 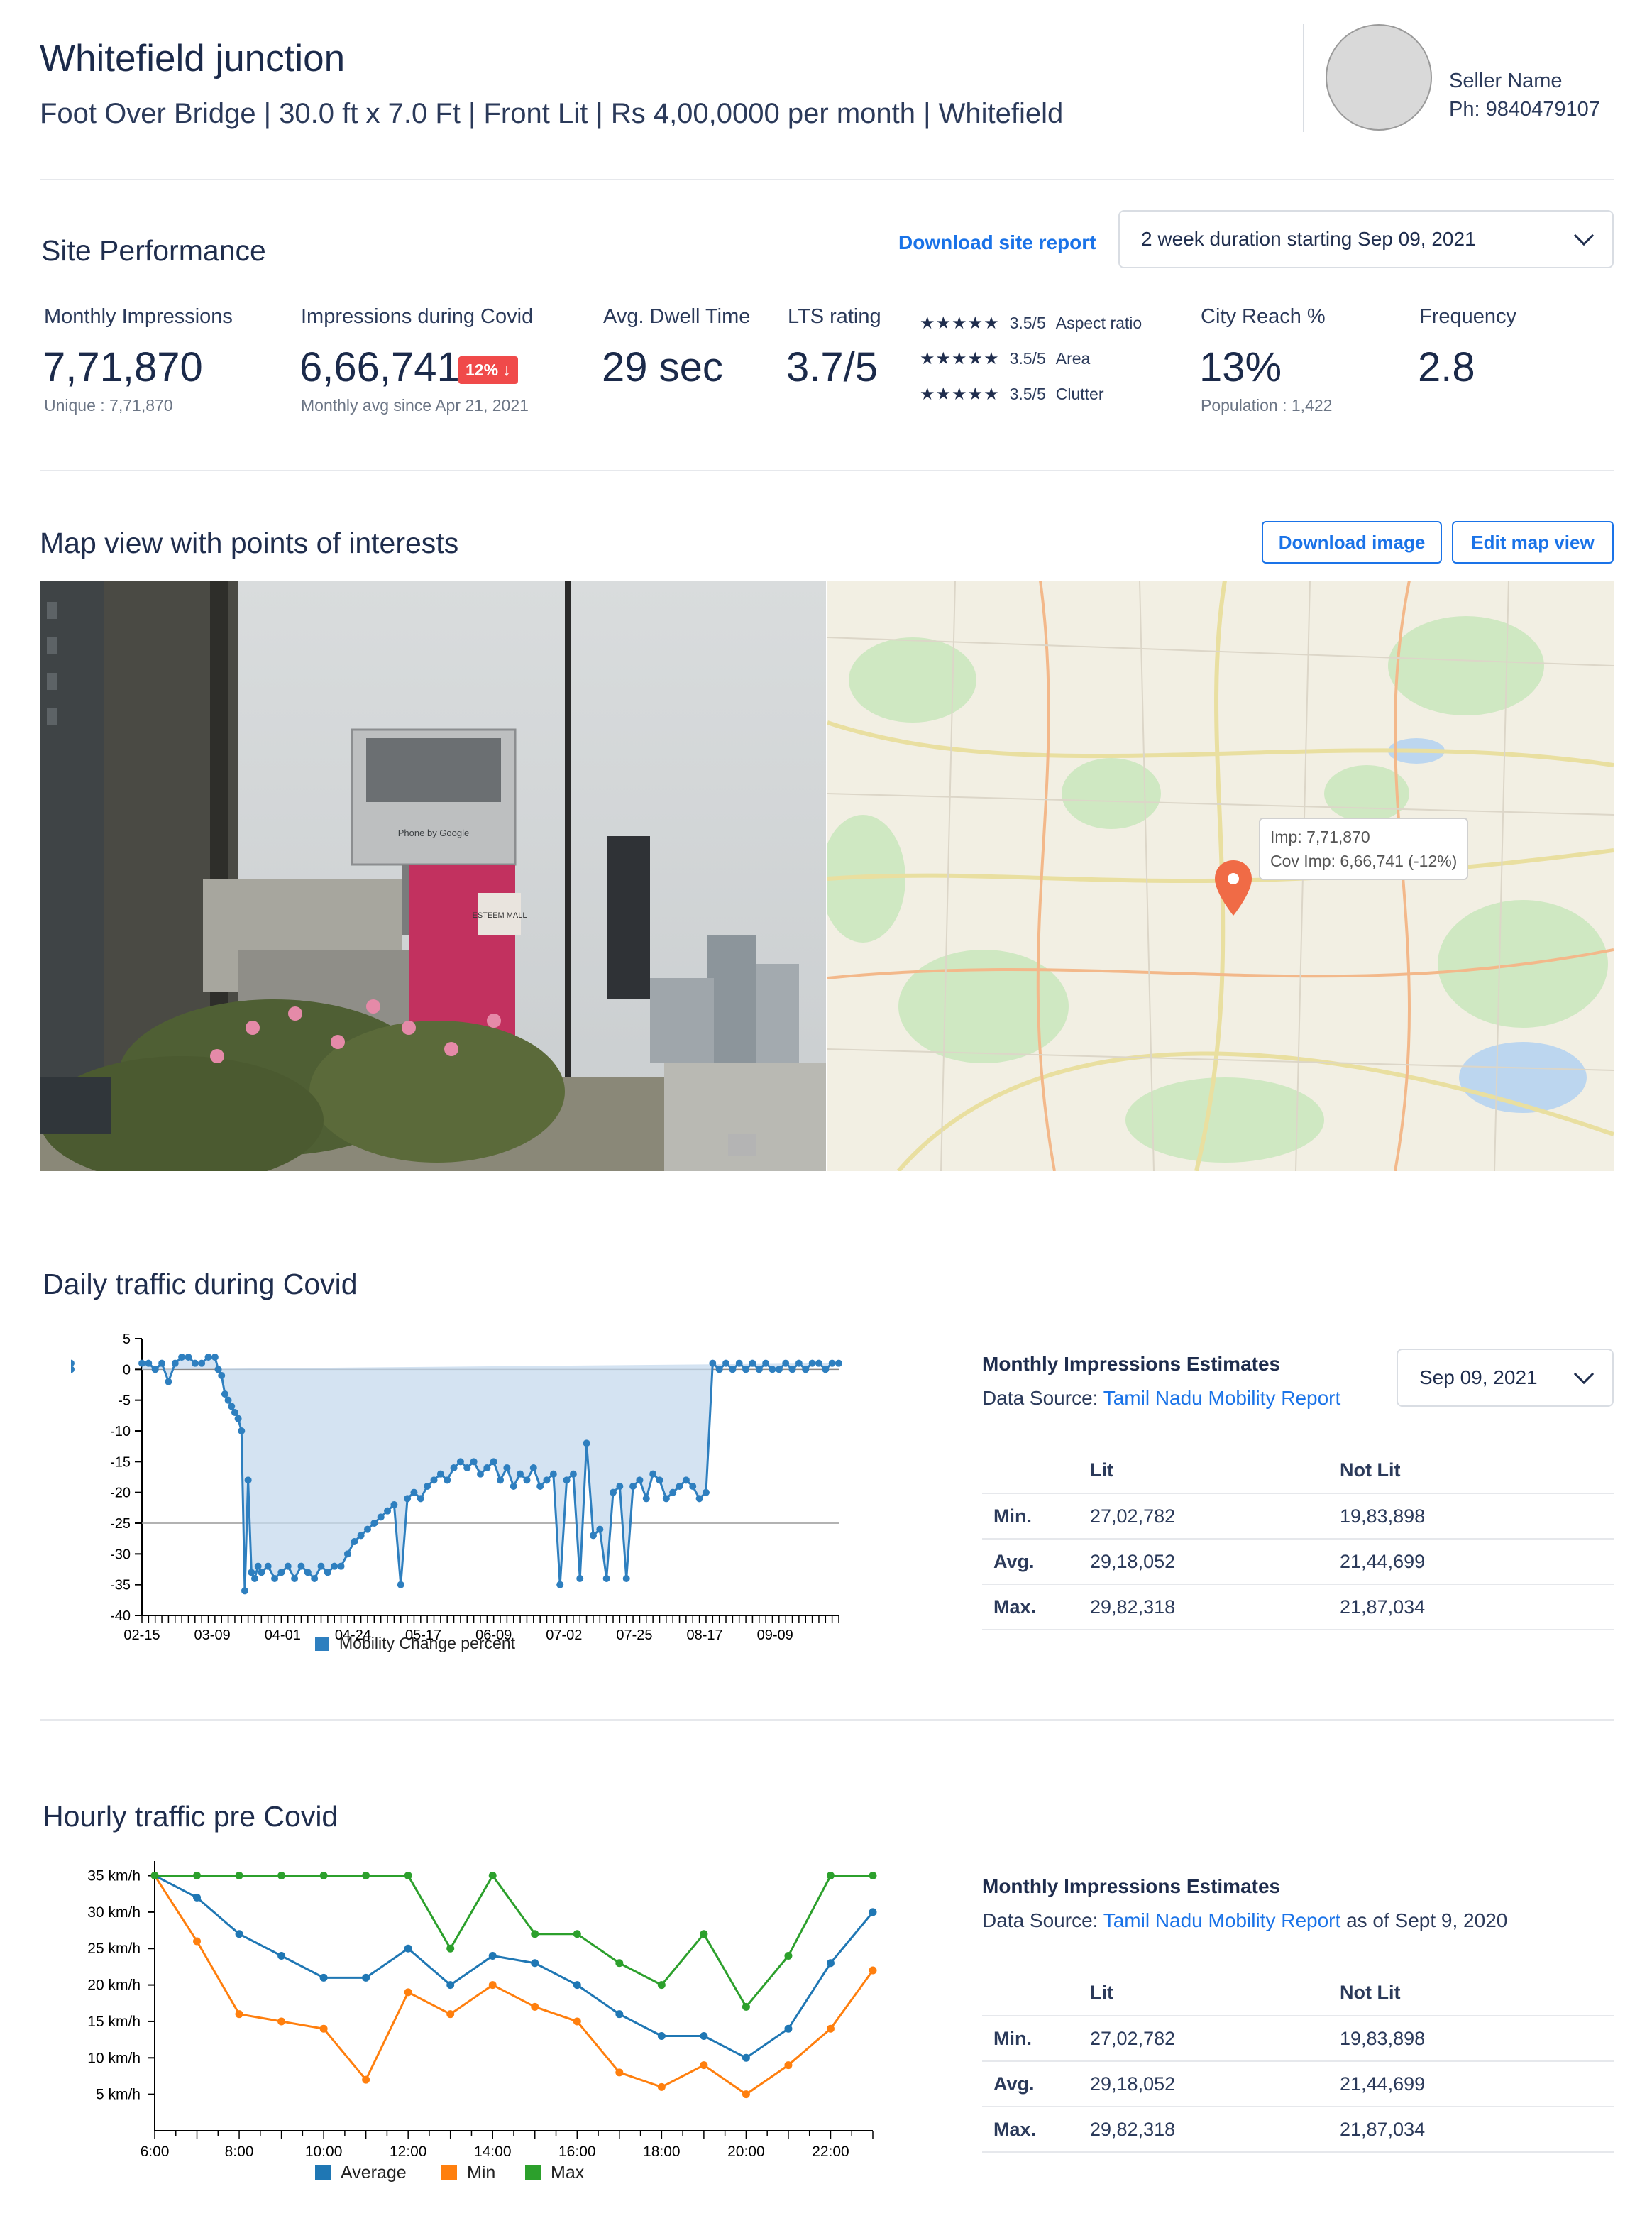 What do you see at coordinates (121, 1616) in the screenshot?
I see `y-tick-label: -40` at bounding box center [121, 1616].